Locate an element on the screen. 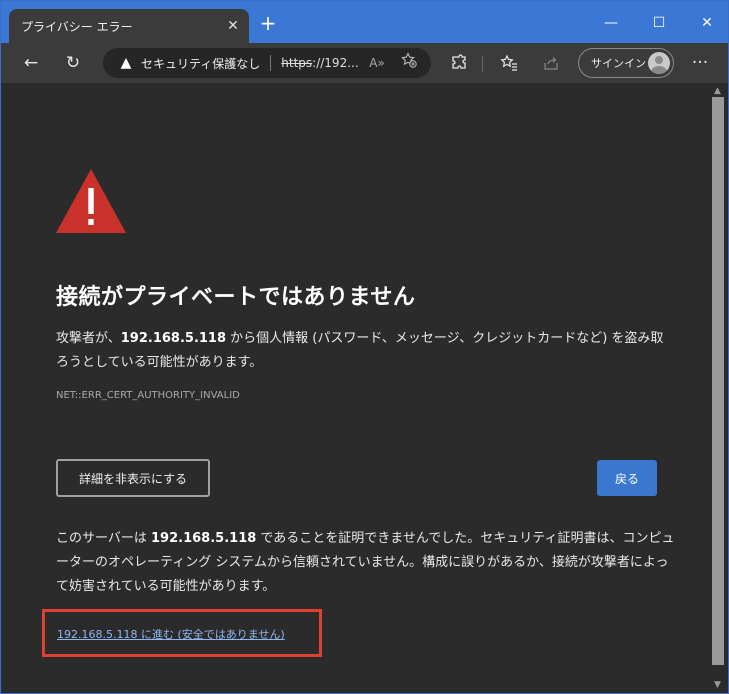 The image size is (729, 694). page-title: 接続がプライベートではありません is located at coordinates (236, 297).